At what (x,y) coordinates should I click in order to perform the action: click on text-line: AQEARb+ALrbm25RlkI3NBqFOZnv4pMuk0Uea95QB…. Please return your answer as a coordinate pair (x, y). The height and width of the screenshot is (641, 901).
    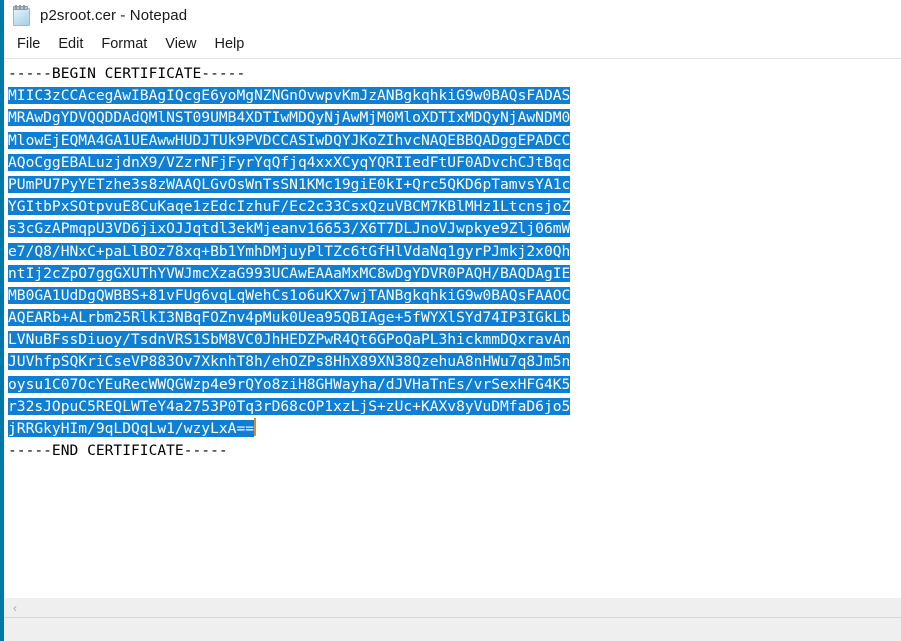
    Looking at the image, I should click on (454, 318).